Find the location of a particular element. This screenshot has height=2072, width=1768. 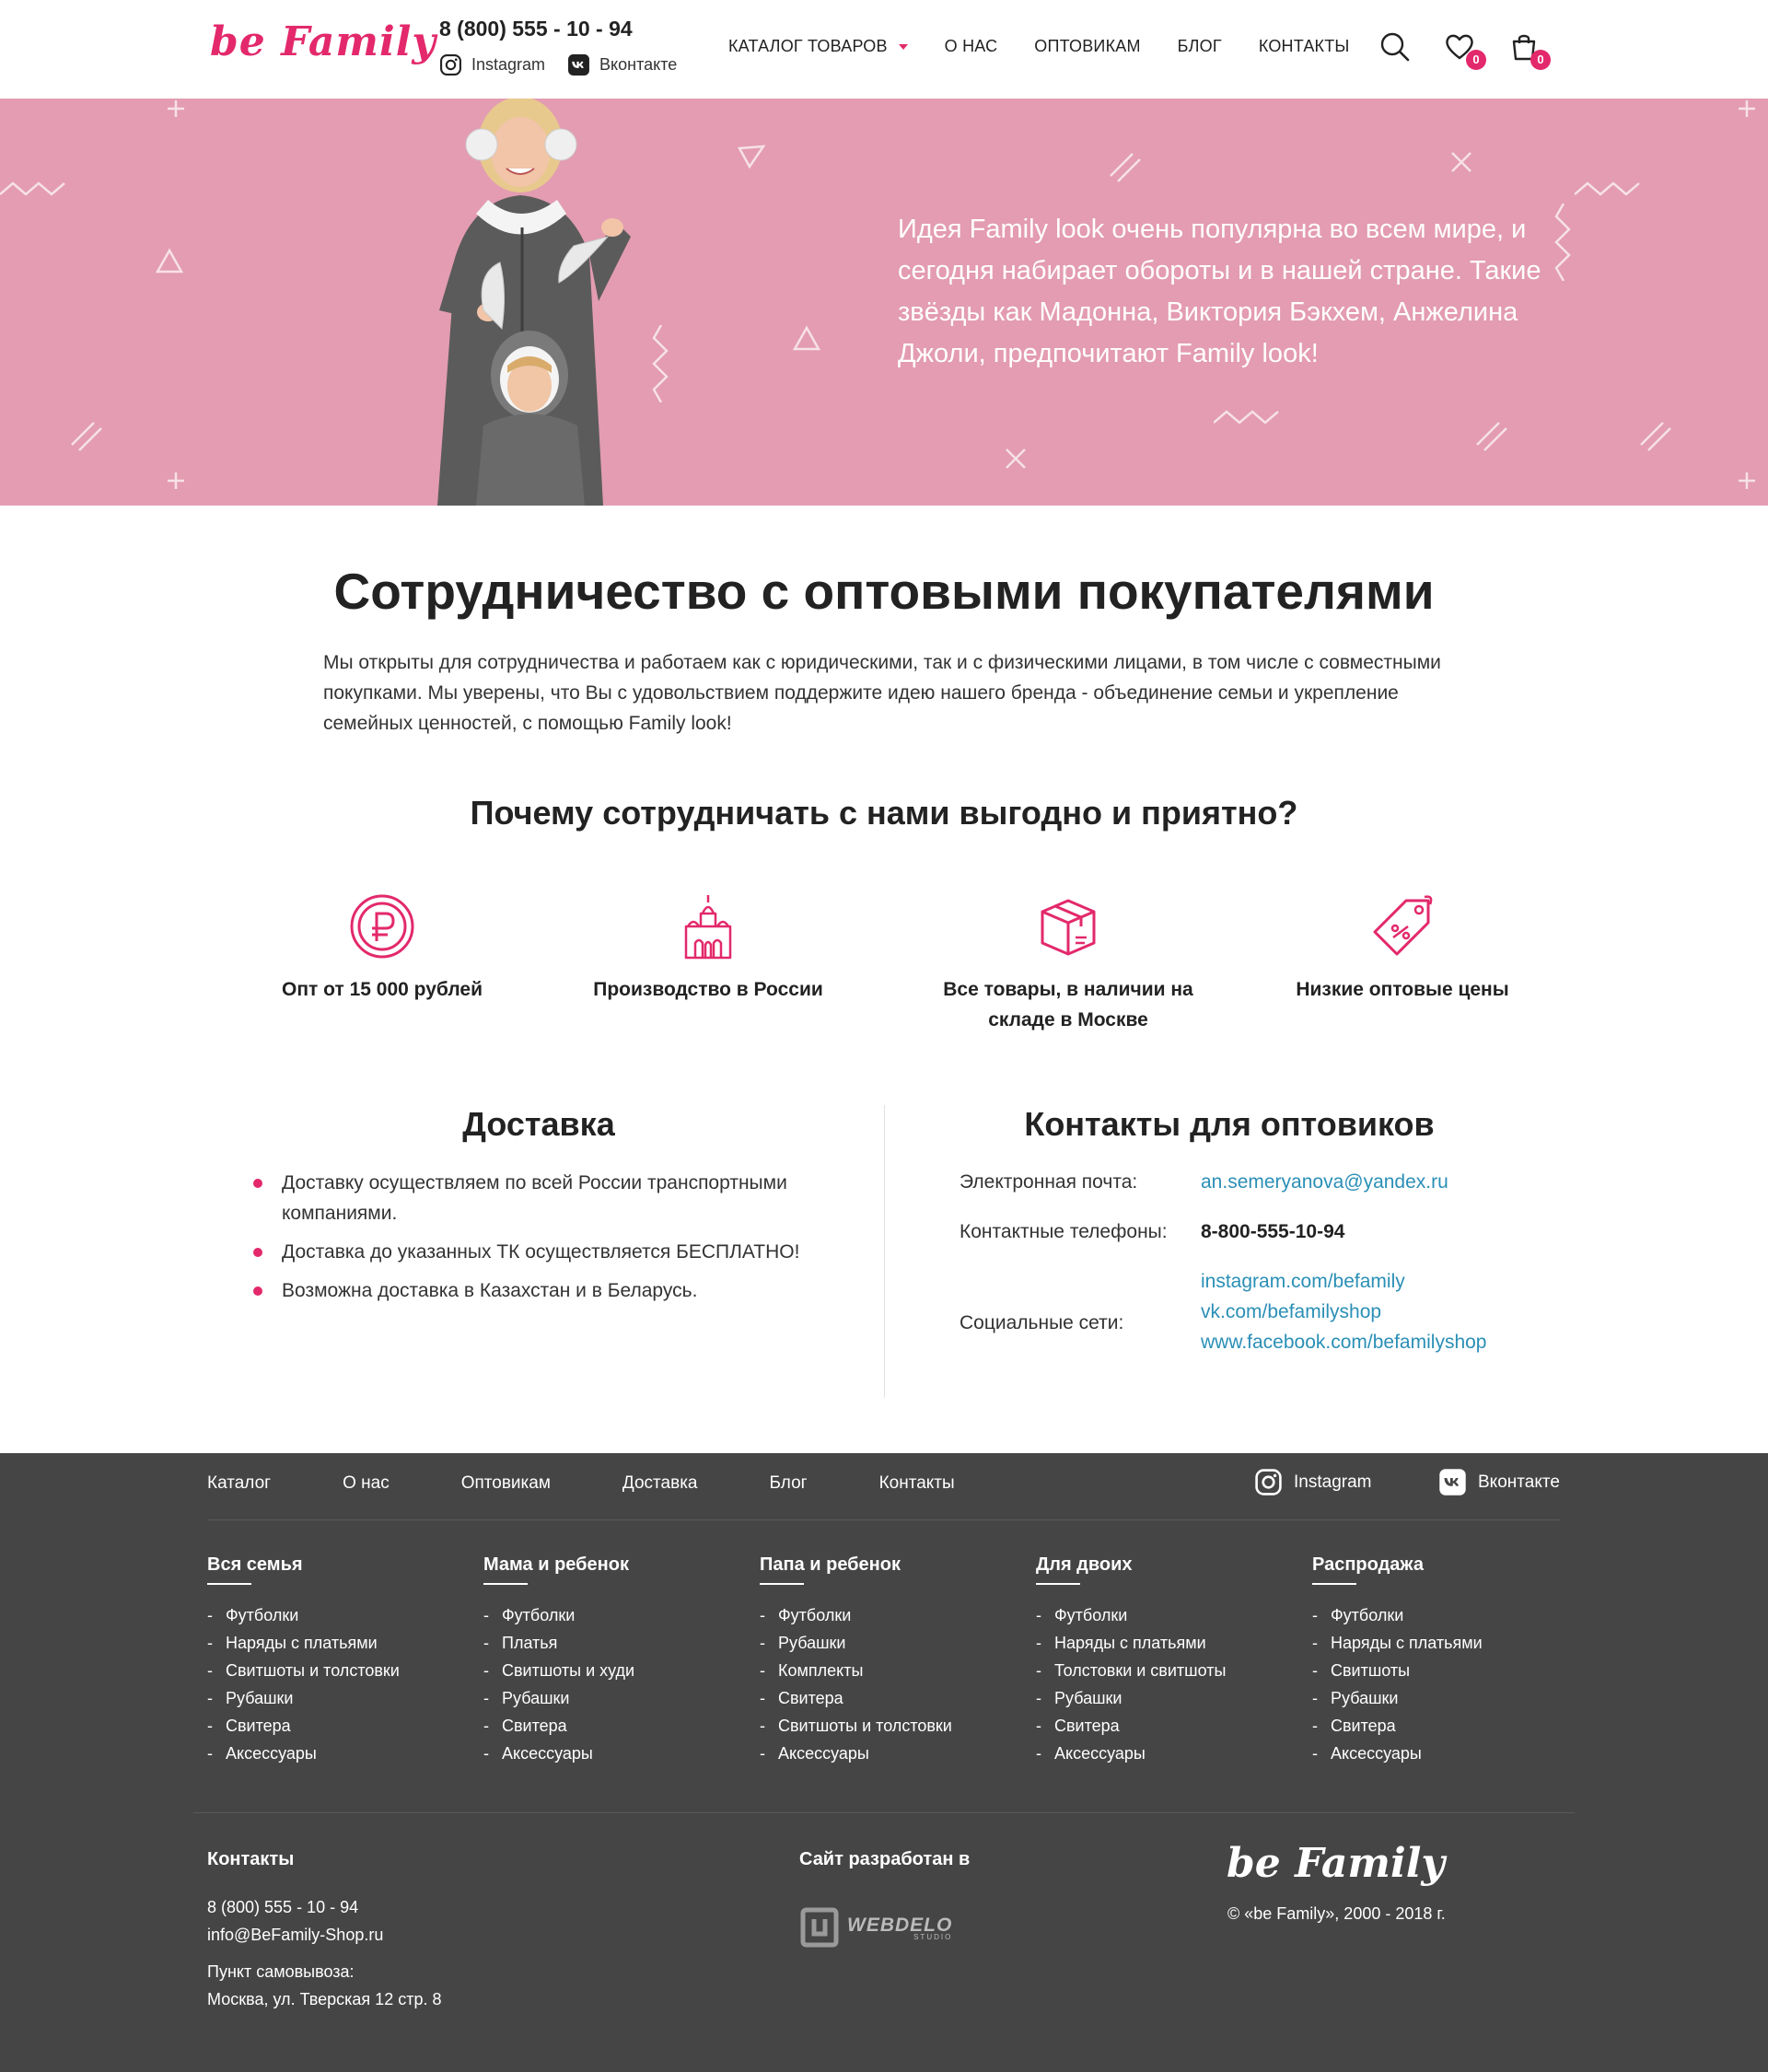

cart-button: 0 is located at coordinates (1529, 50).